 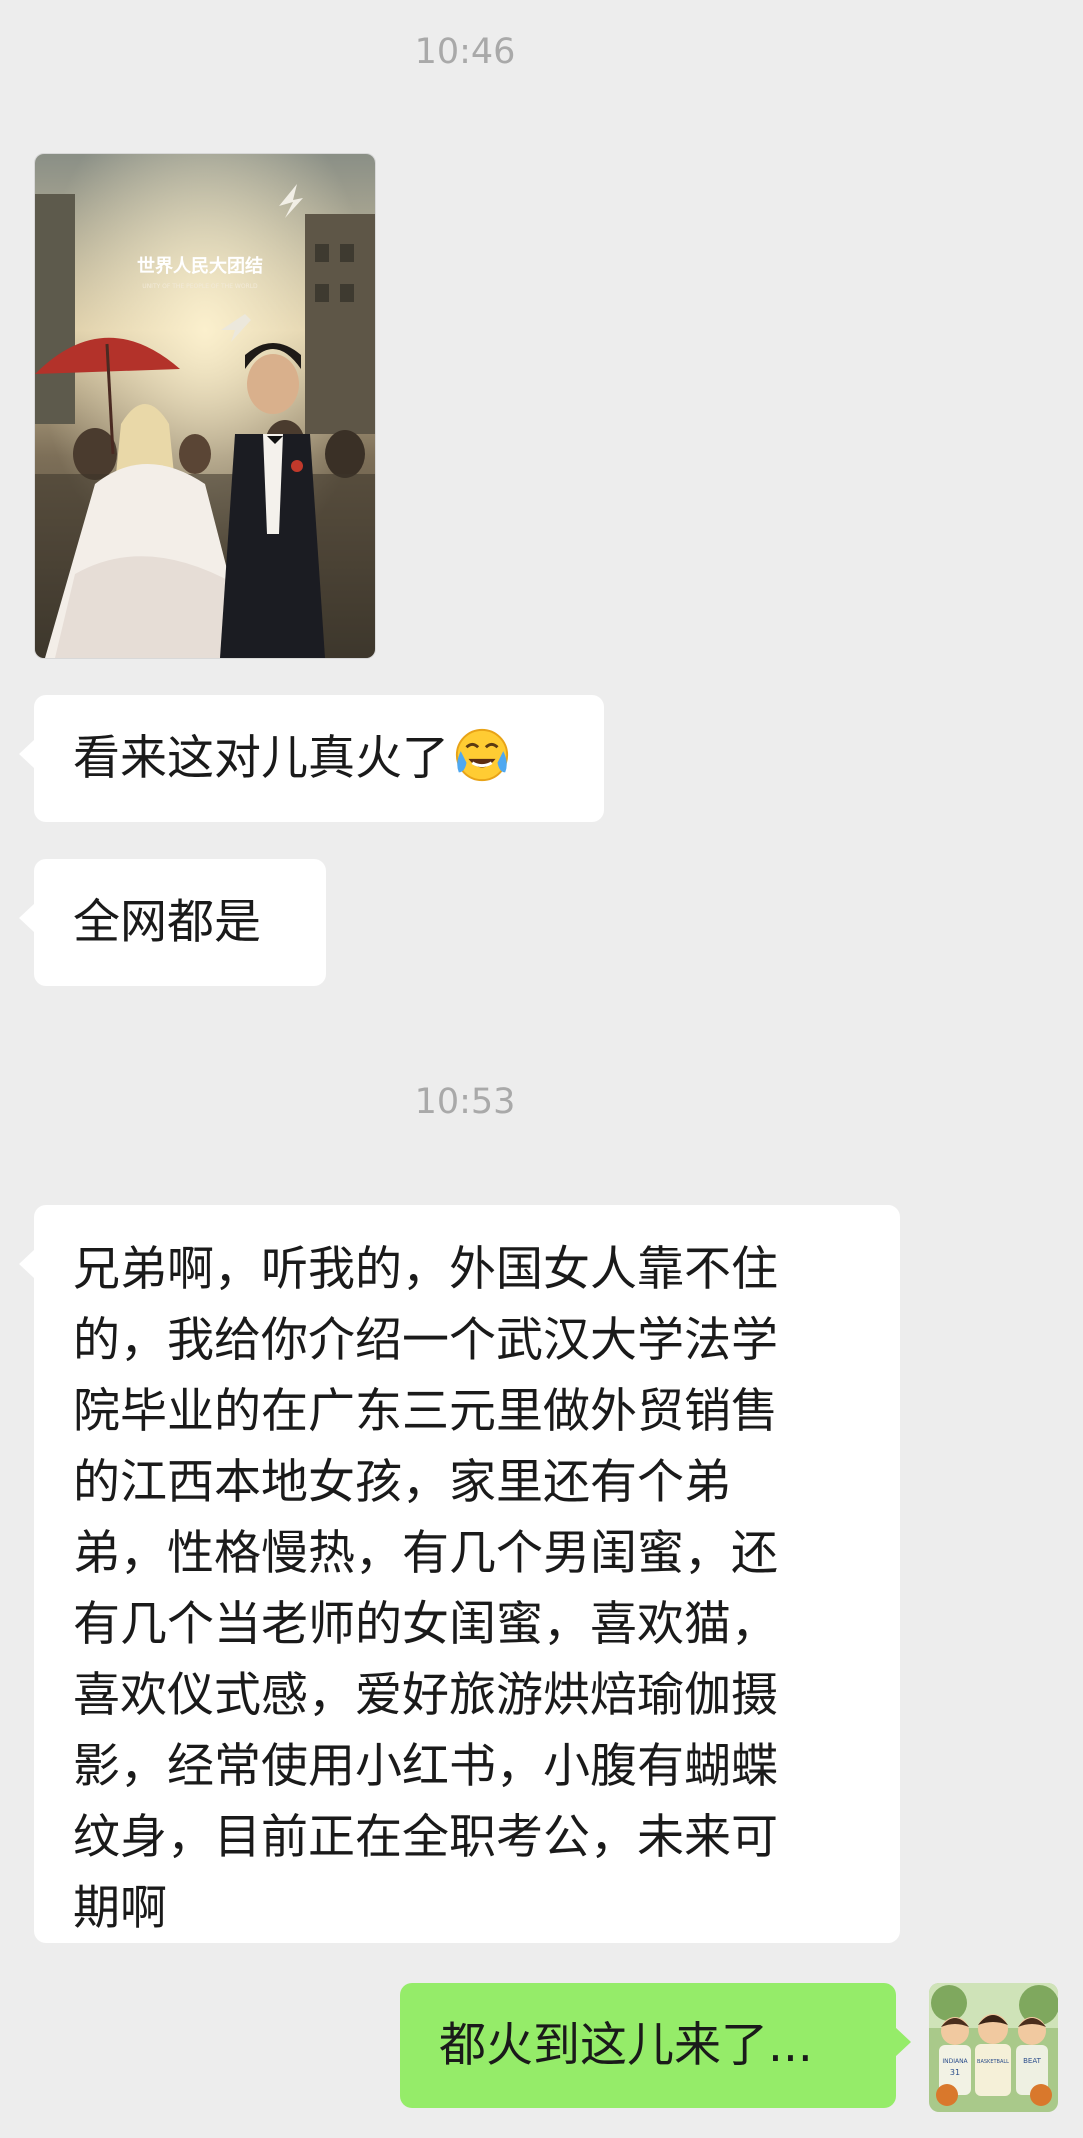 I want to click on message-line: 有几个当老师的女闺蜜，喜欢猫，, so click(x=425, y=1624).